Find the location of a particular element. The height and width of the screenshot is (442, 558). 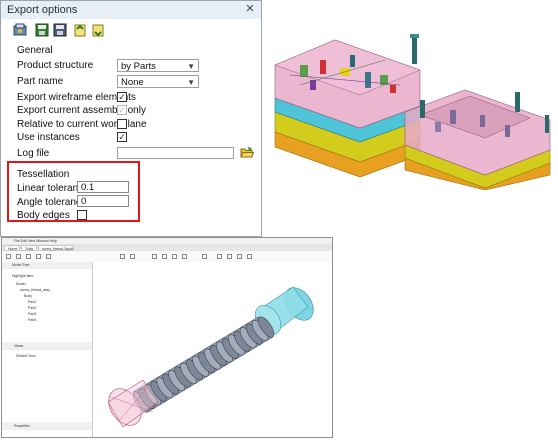

page-down-icon is located at coordinates (132, 256).